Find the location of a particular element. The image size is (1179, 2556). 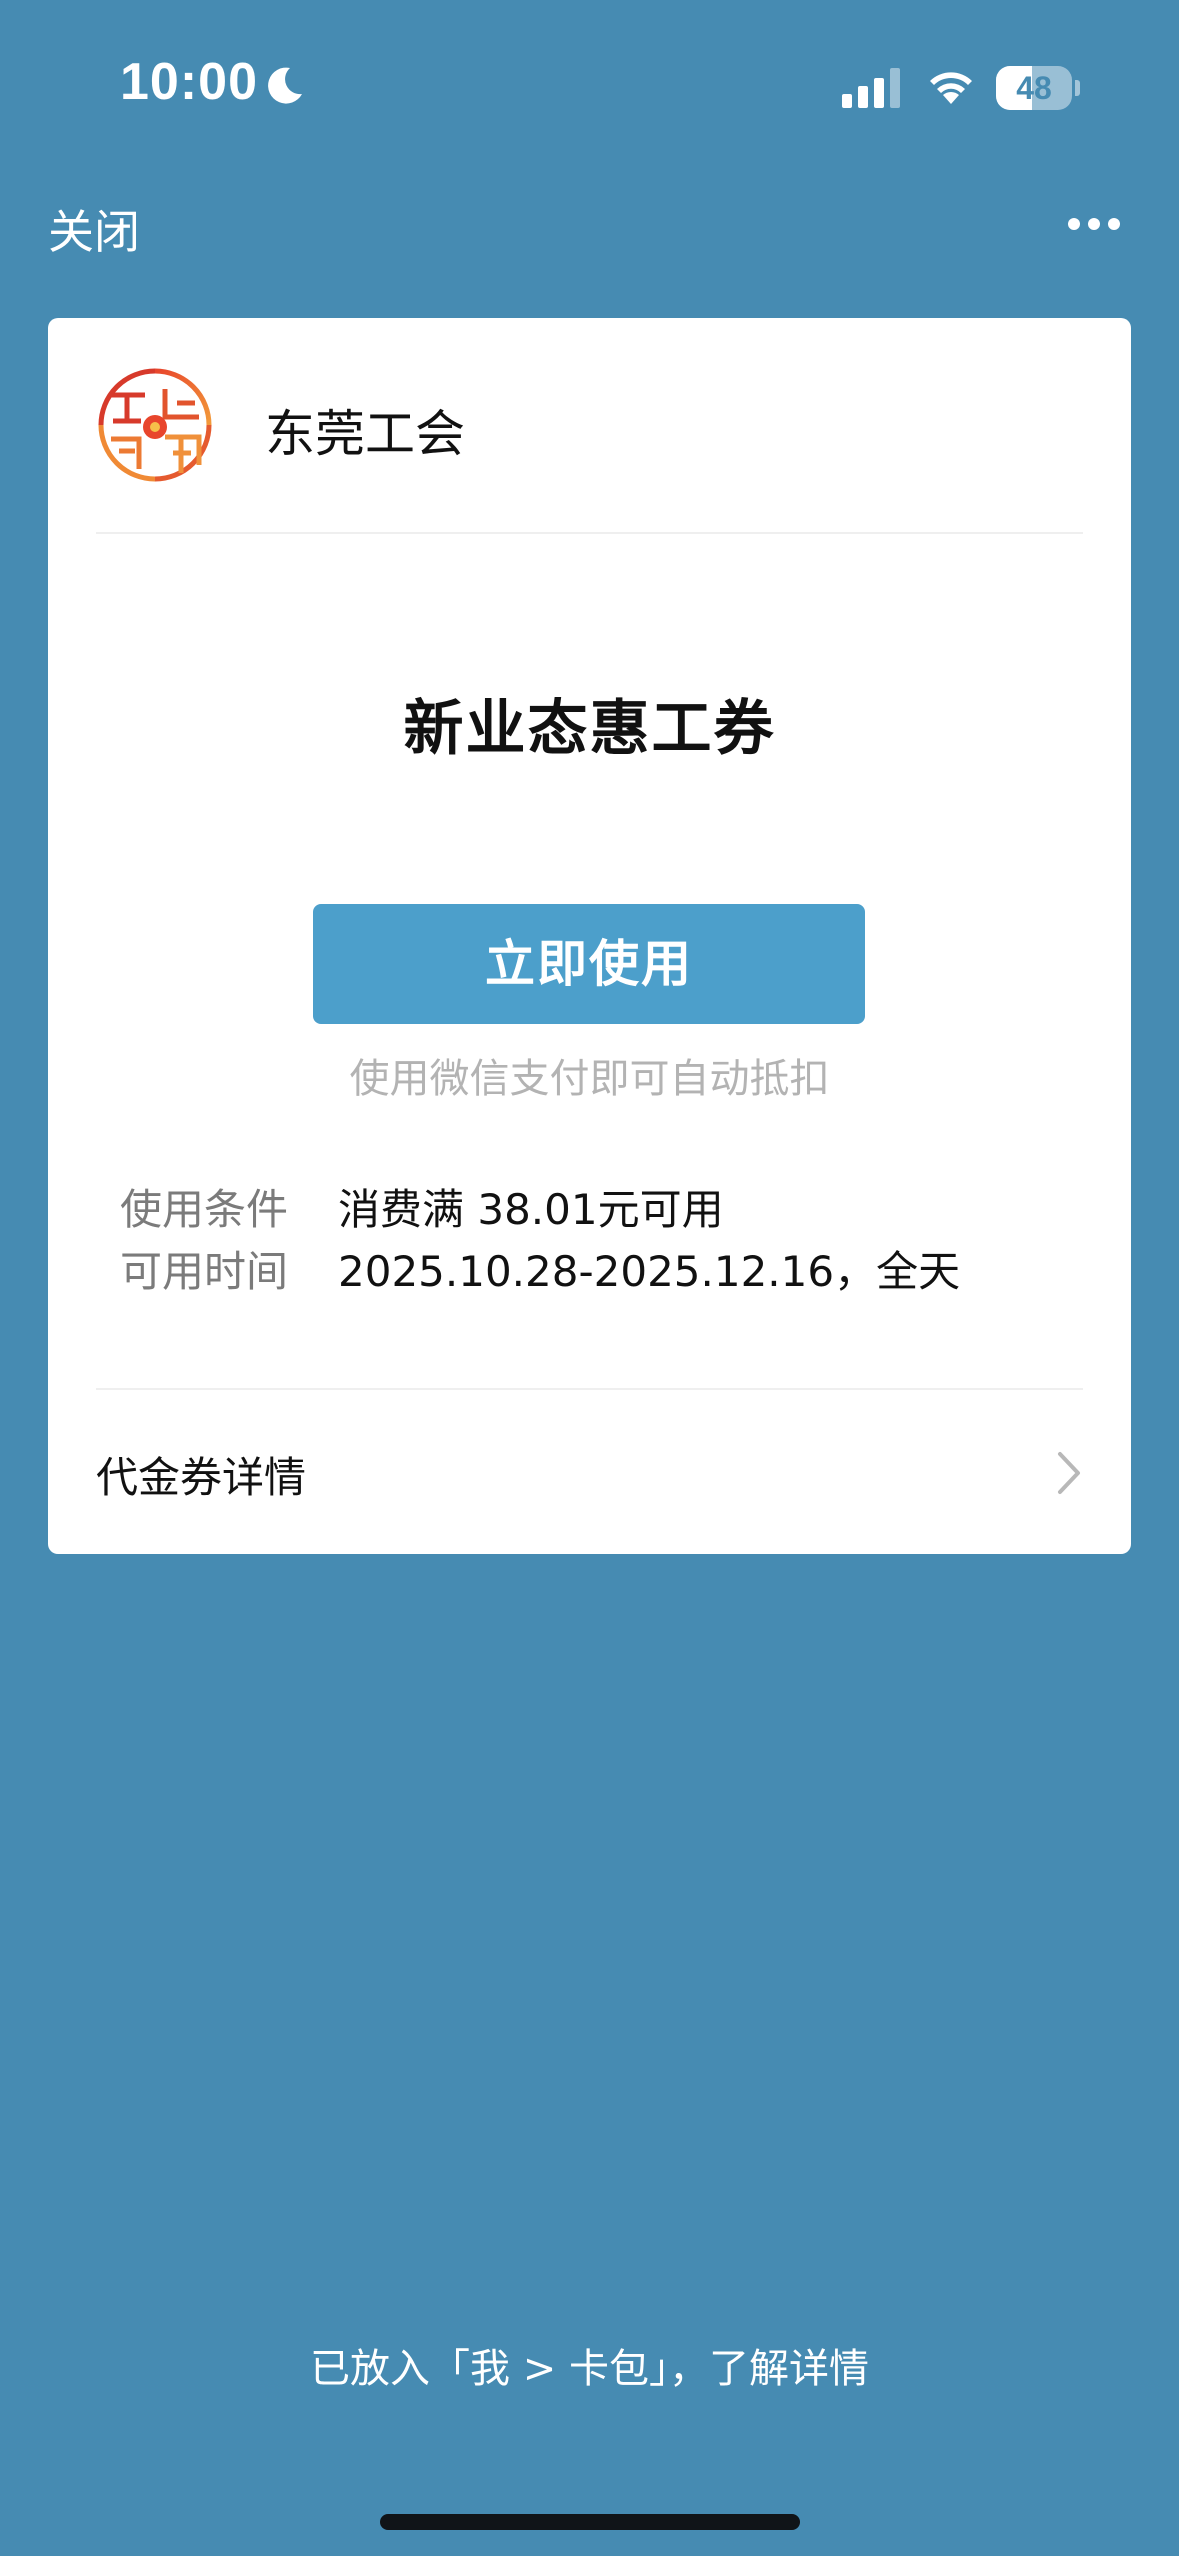

battery-level: 48 is located at coordinates (1034, 88).